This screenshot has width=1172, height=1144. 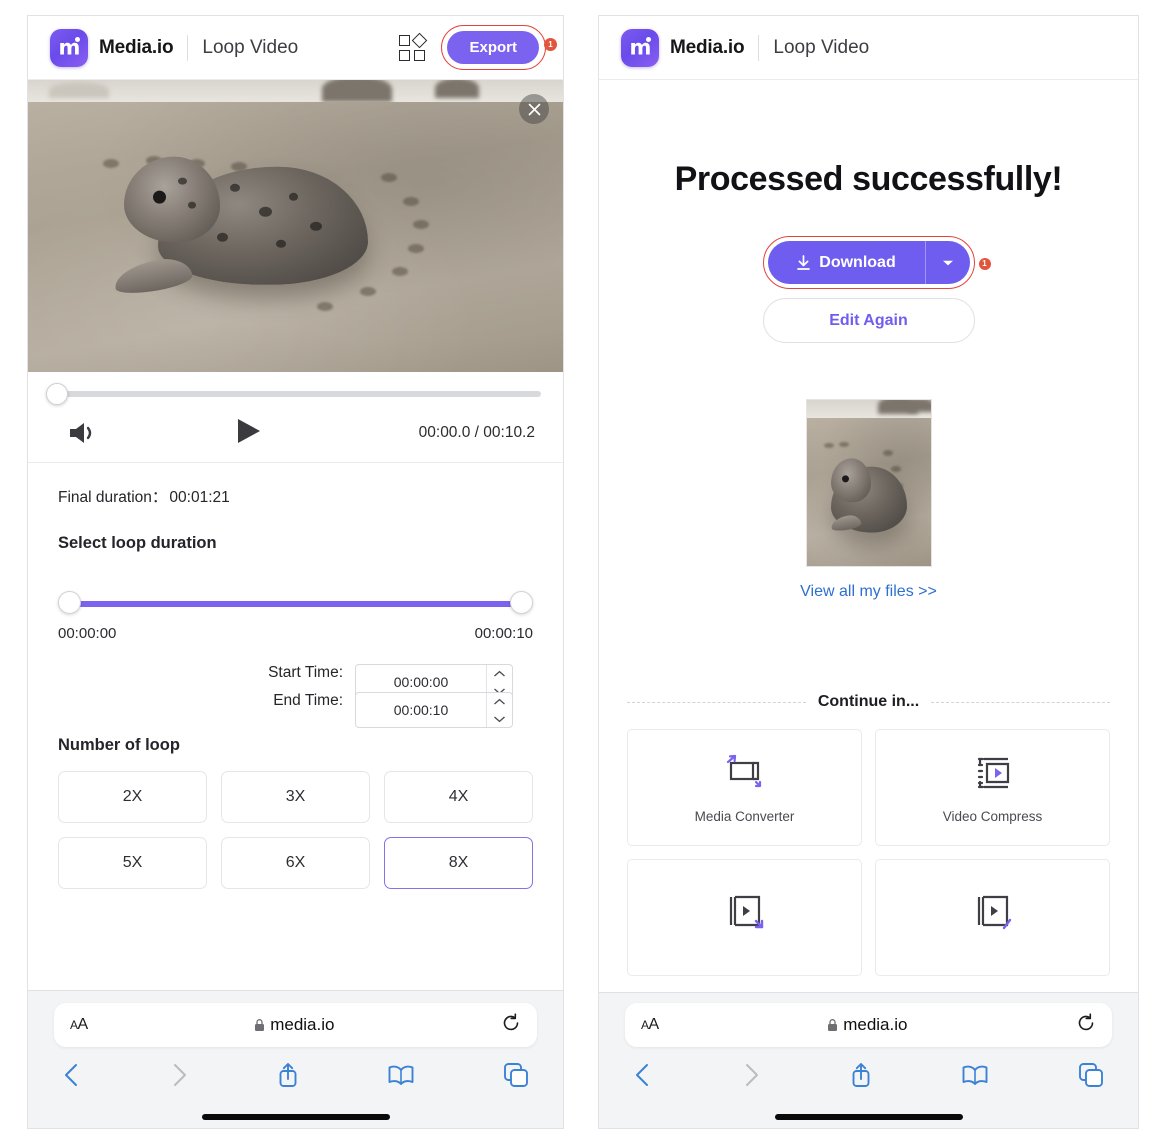 What do you see at coordinates (993, 773) in the screenshot?
I see `video-compress-icon` at bounding box center [993, 773].